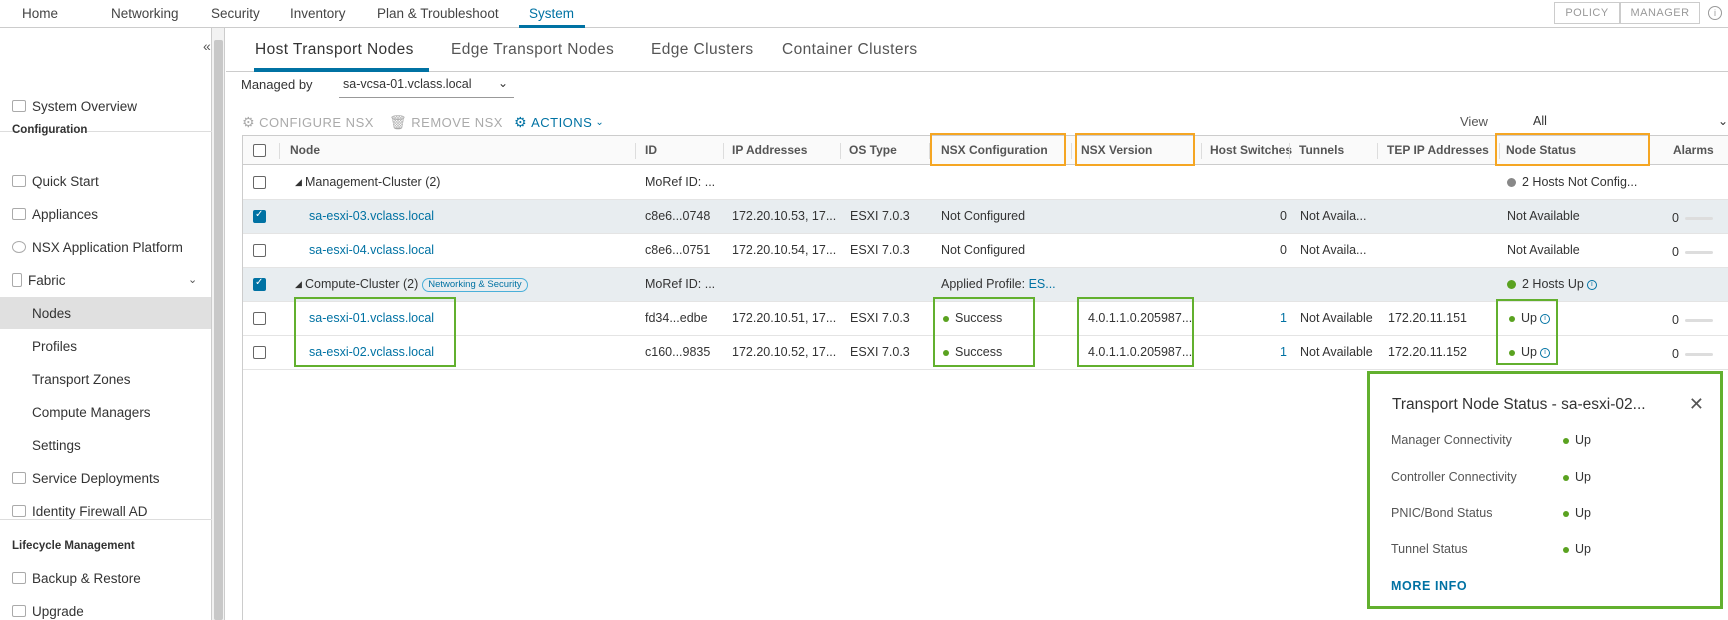 The height and width of the screenshot is (620, 1728). I want to click on tab-edge-clusters: Edge Clusters, so click(702, 50).